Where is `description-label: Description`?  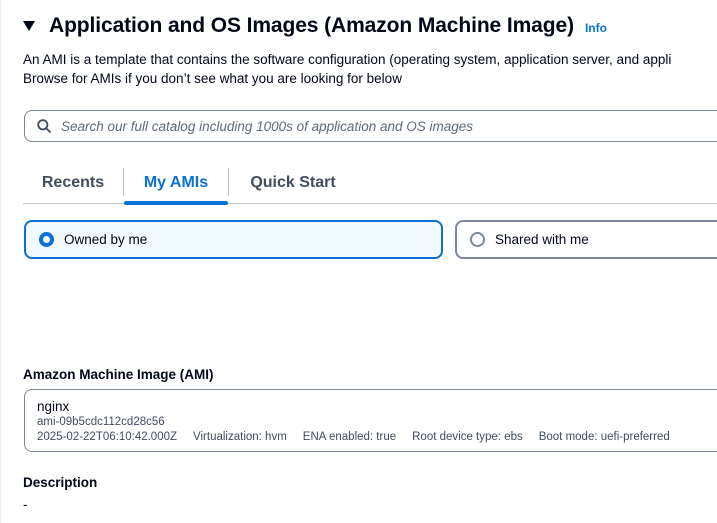
description-label: Description is located at coordinates (60, 482).